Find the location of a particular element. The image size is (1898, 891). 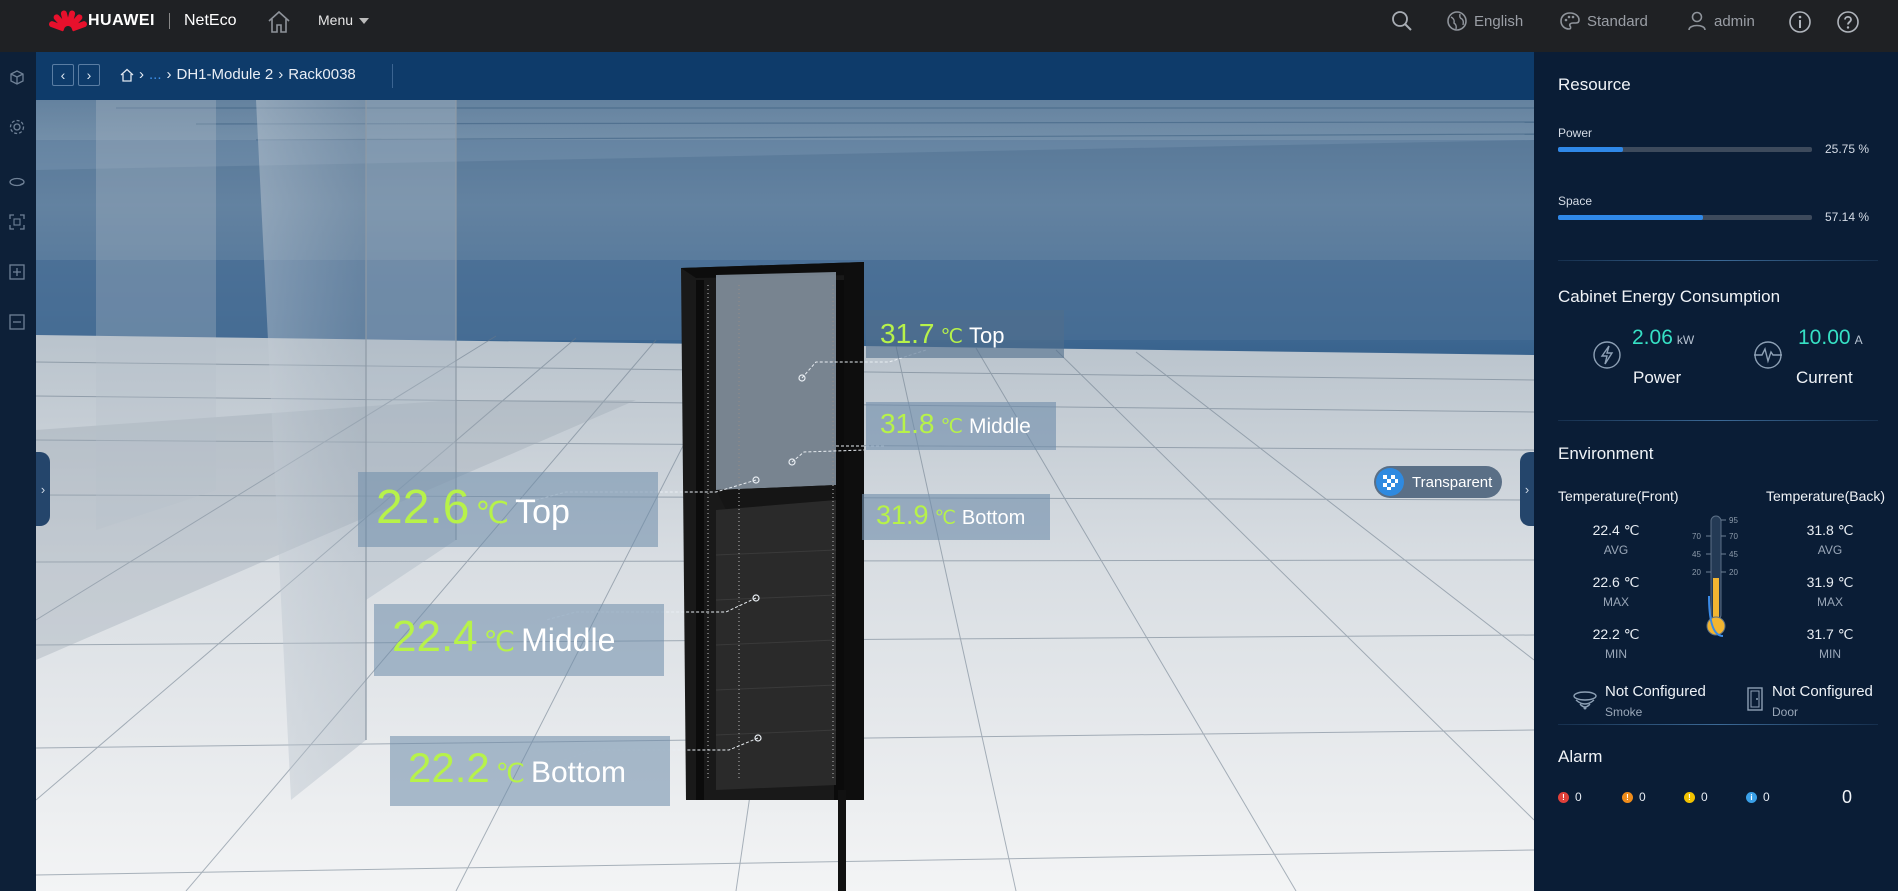

alarm-critical-count: 0 is located at coordinates (1578, 797).